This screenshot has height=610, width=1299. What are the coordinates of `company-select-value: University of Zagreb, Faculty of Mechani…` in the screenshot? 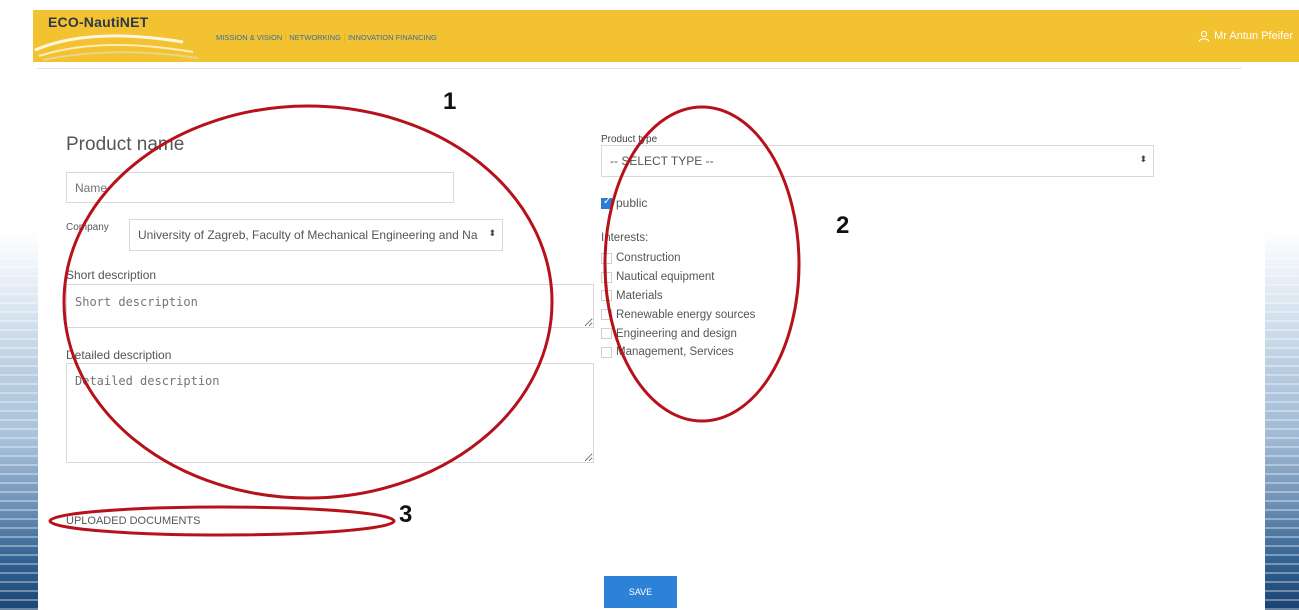 It's located at (308, 235).